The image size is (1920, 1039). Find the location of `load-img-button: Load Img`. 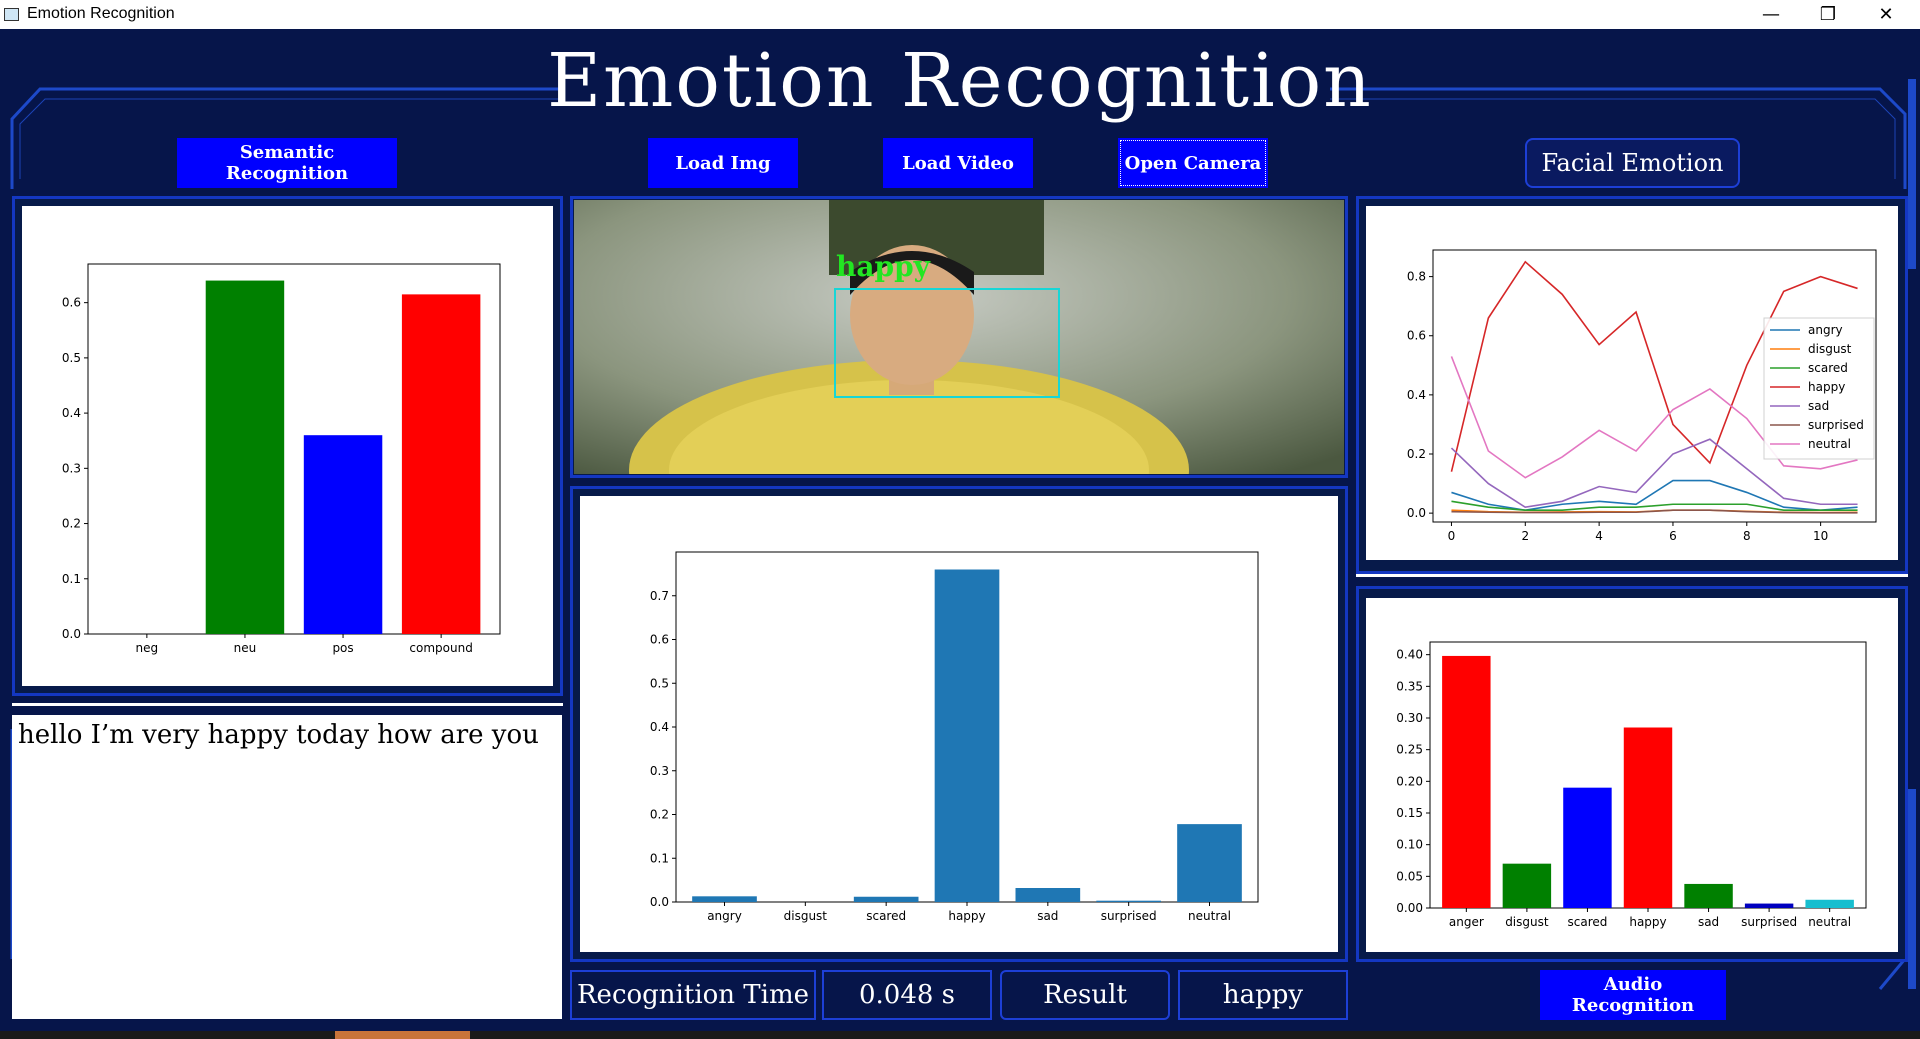

load-img-button: Load Img is located at coordinates (723, 163).